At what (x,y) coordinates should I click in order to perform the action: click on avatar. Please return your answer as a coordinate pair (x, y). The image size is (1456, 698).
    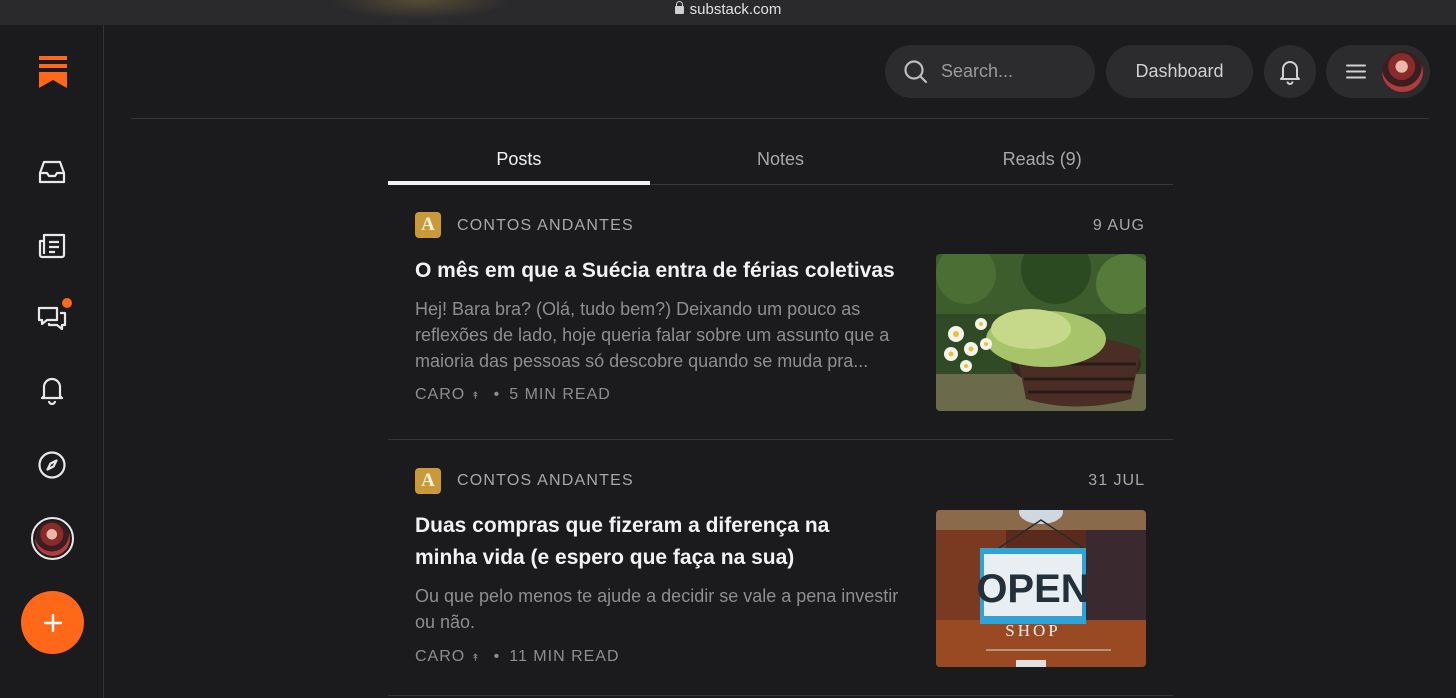
    Looking at the image, I should click on (1402, 71).